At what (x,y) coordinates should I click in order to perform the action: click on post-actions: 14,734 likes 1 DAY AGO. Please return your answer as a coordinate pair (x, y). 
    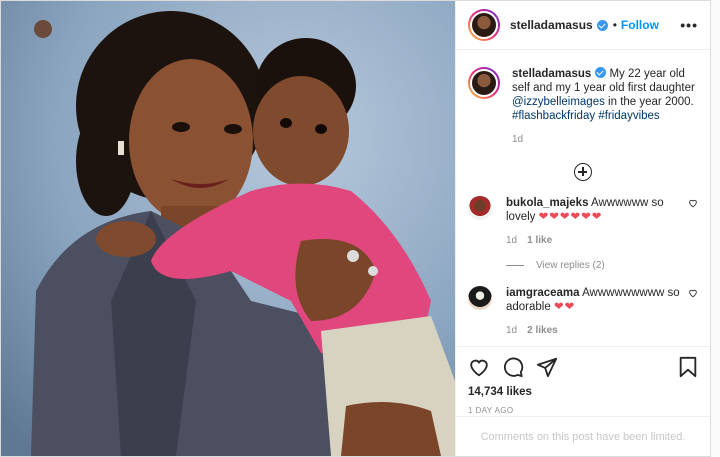
    Looking at the image, I should click on (583, 380).